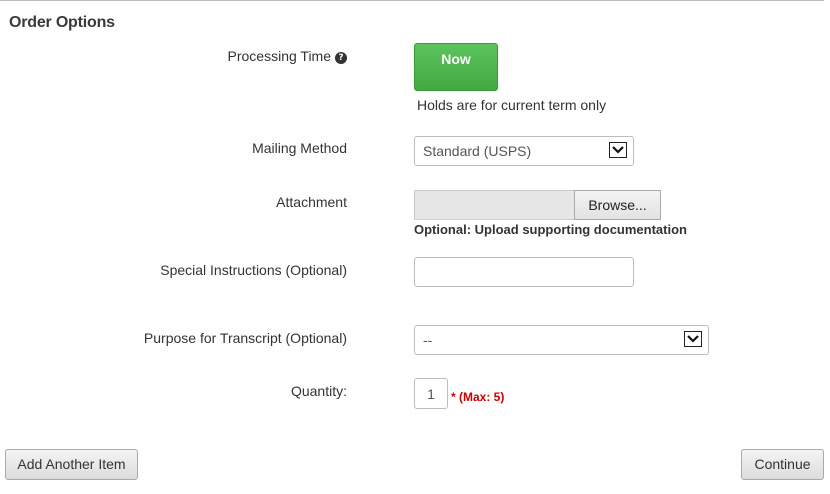 The height and width of the screenshot is (494, 830). What do you see at coordinates (71, 464) in the screenshot?
I see `add-another-item-button: Add Another Item` at bounding box center [71, 464].